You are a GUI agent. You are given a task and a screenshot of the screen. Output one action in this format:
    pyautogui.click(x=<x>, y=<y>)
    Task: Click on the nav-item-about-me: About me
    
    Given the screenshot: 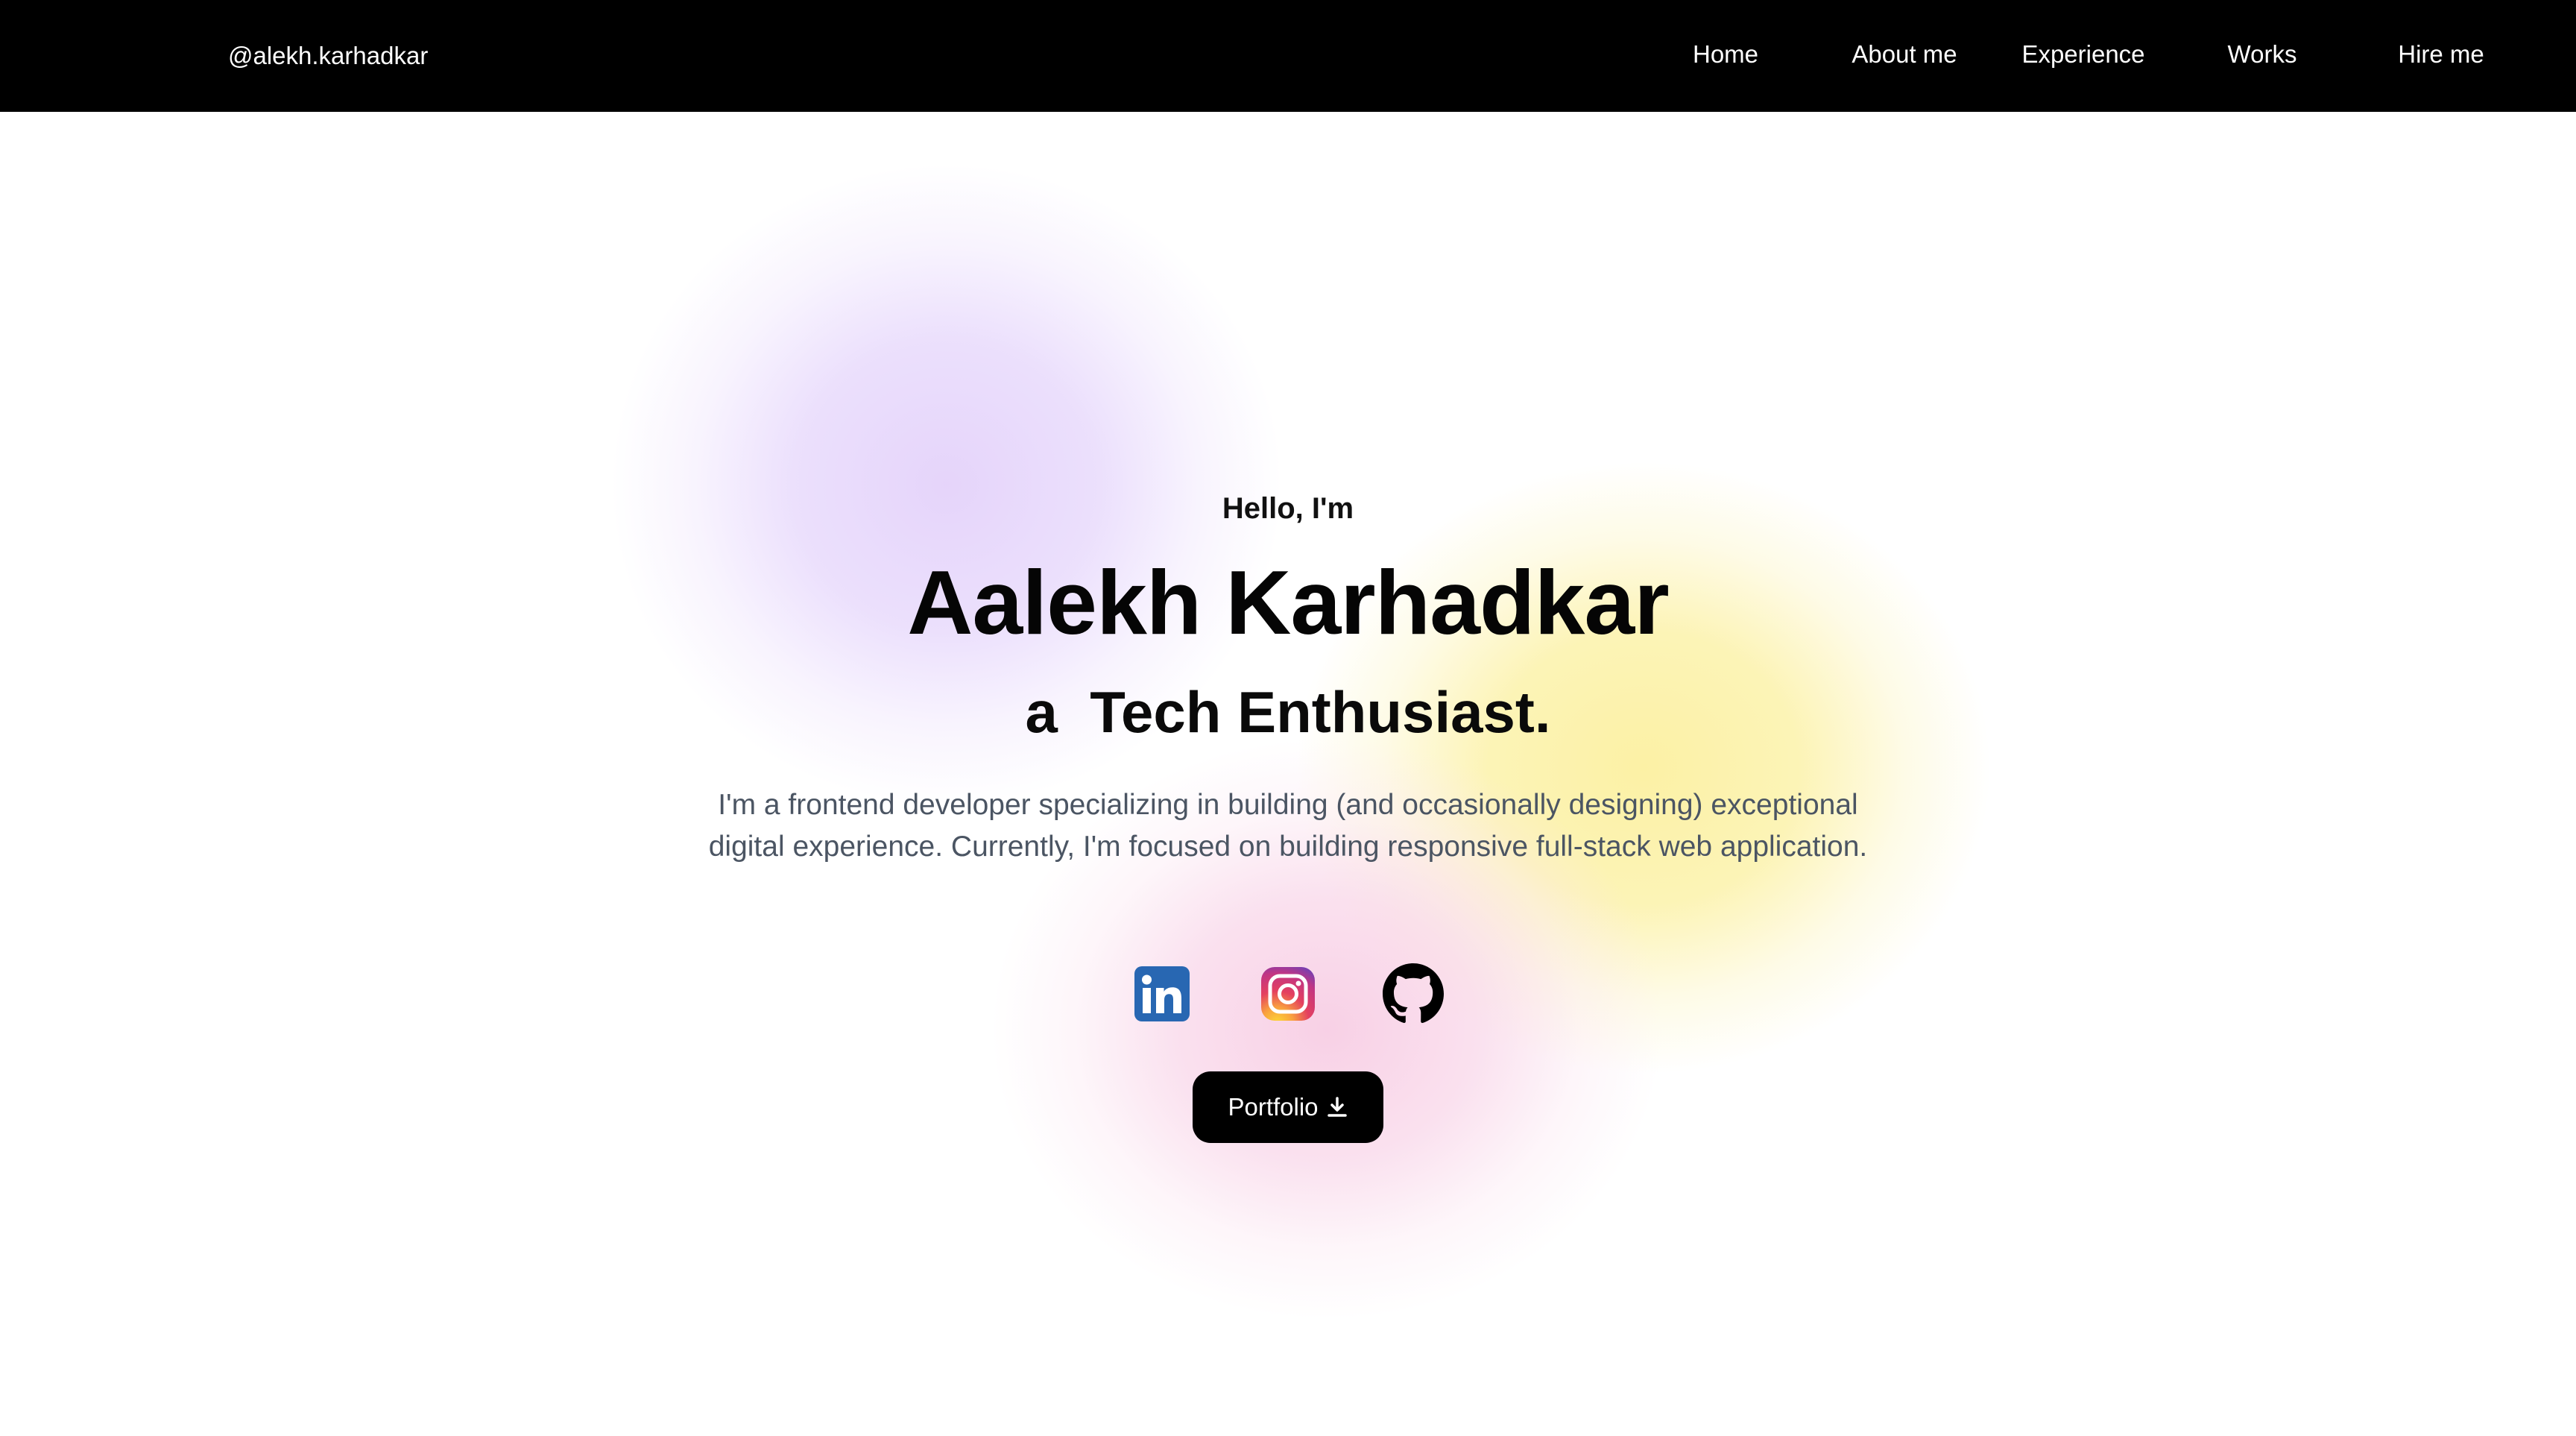 What is the action you would take?
    pyautogui.click(x=1904, y=55)
    